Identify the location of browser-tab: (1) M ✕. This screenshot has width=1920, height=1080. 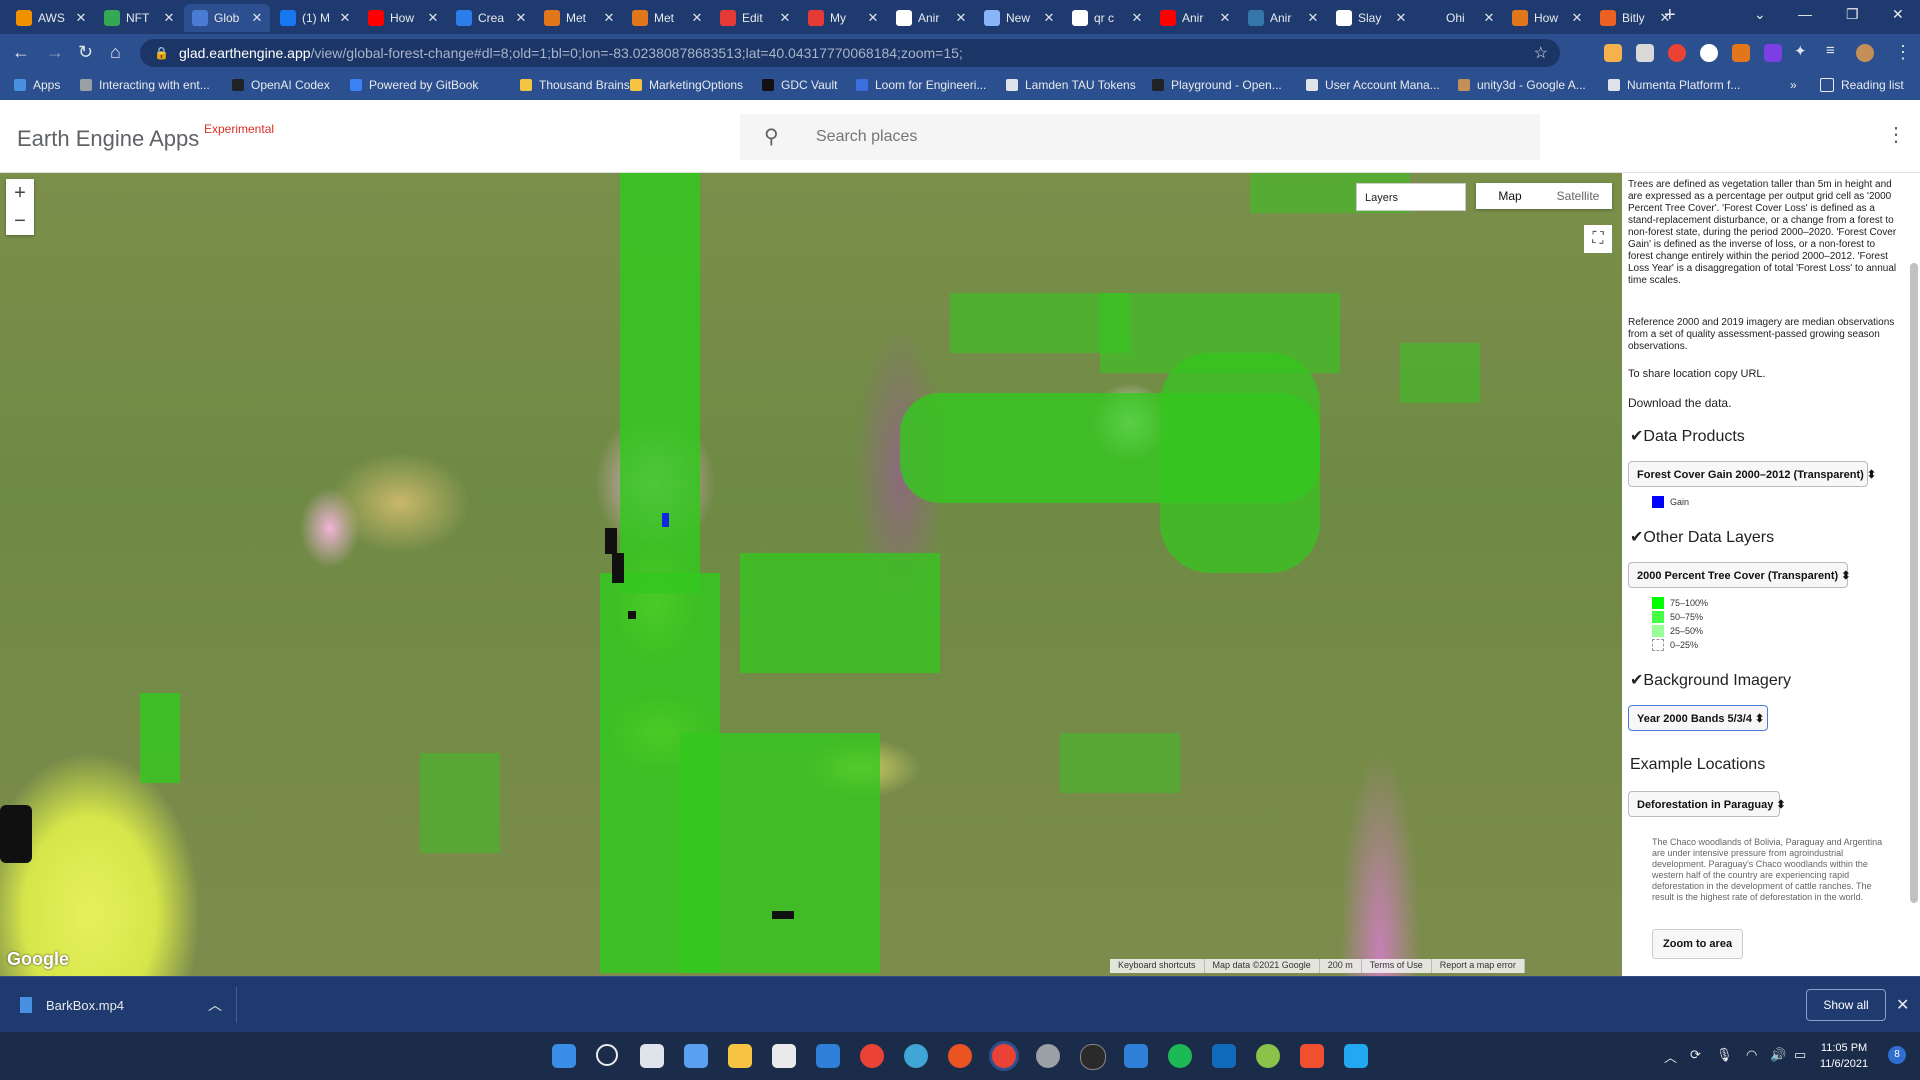
(315, 18).